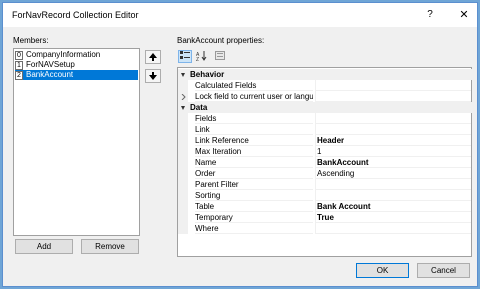 This screenshot has height=289, width=480. What do you see at coordinates (382, 270) in the screenshot?
I see `ok-button: OK` at bounding box center [382, 270].